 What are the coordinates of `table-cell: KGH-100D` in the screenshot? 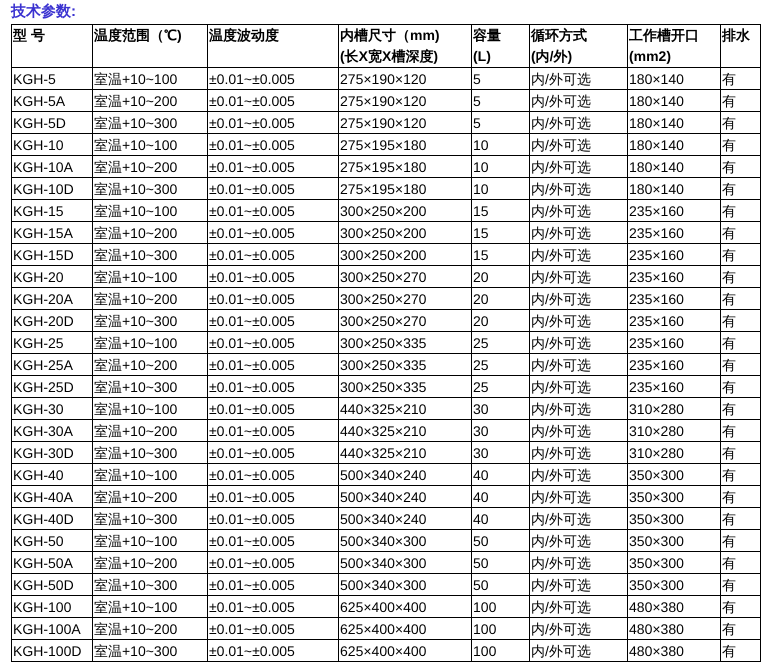 It's located at (47, 650).